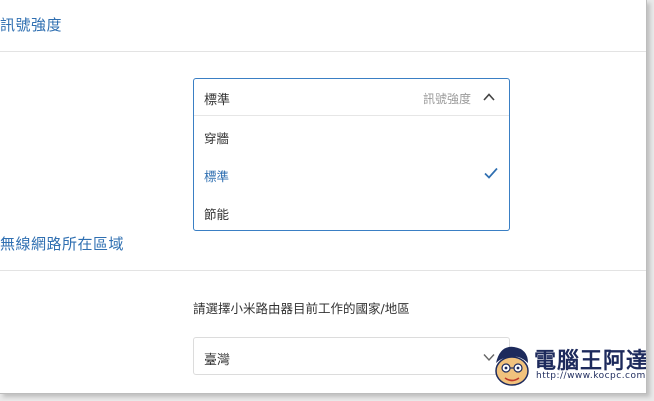  What do you see at coordinates (489, 97) in the screenshot?
I see `chevron-up-icon` at bounding box center [489, 97].